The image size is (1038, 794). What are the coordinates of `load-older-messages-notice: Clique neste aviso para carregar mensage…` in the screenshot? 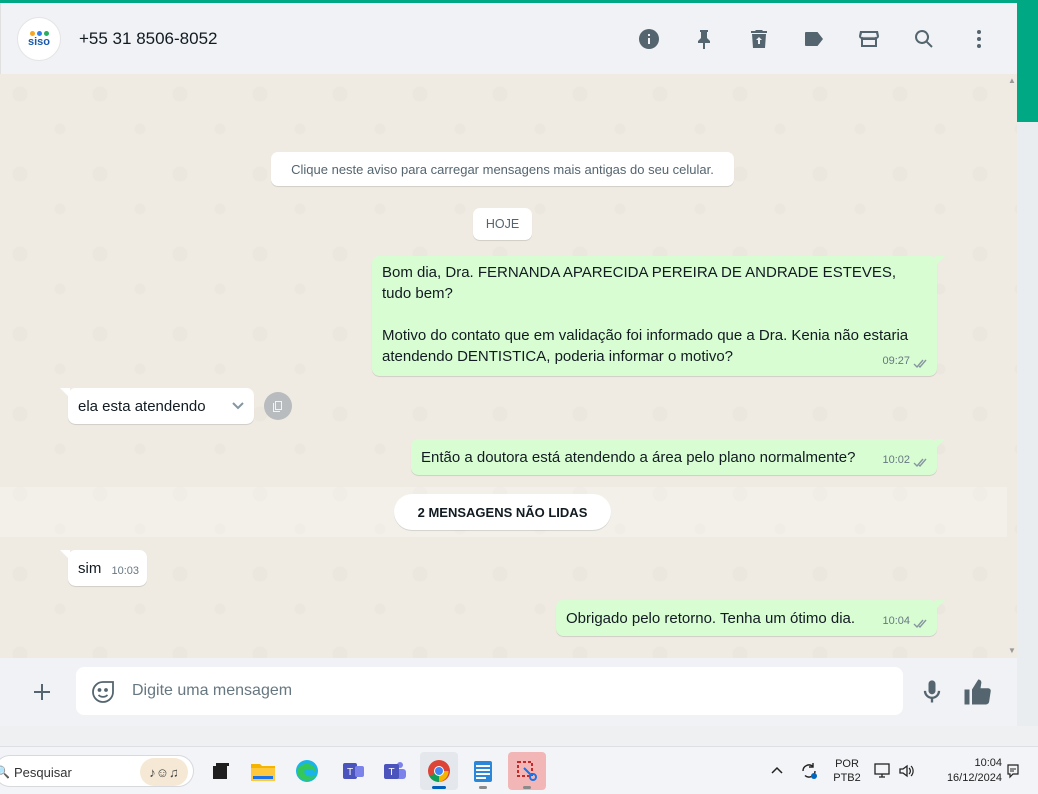 It's located at (502, 169).